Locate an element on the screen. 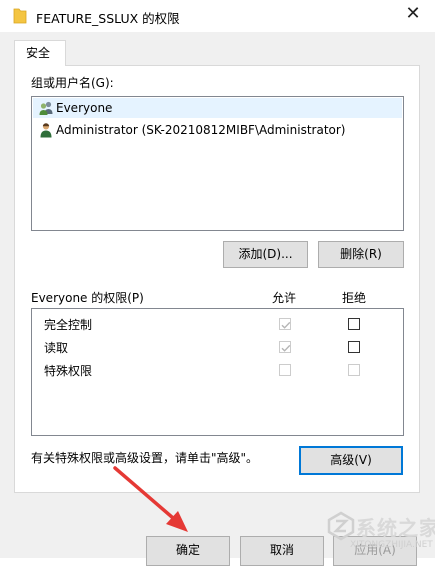  user-item-everyone: Everyone is located at coordinates (217, 108).